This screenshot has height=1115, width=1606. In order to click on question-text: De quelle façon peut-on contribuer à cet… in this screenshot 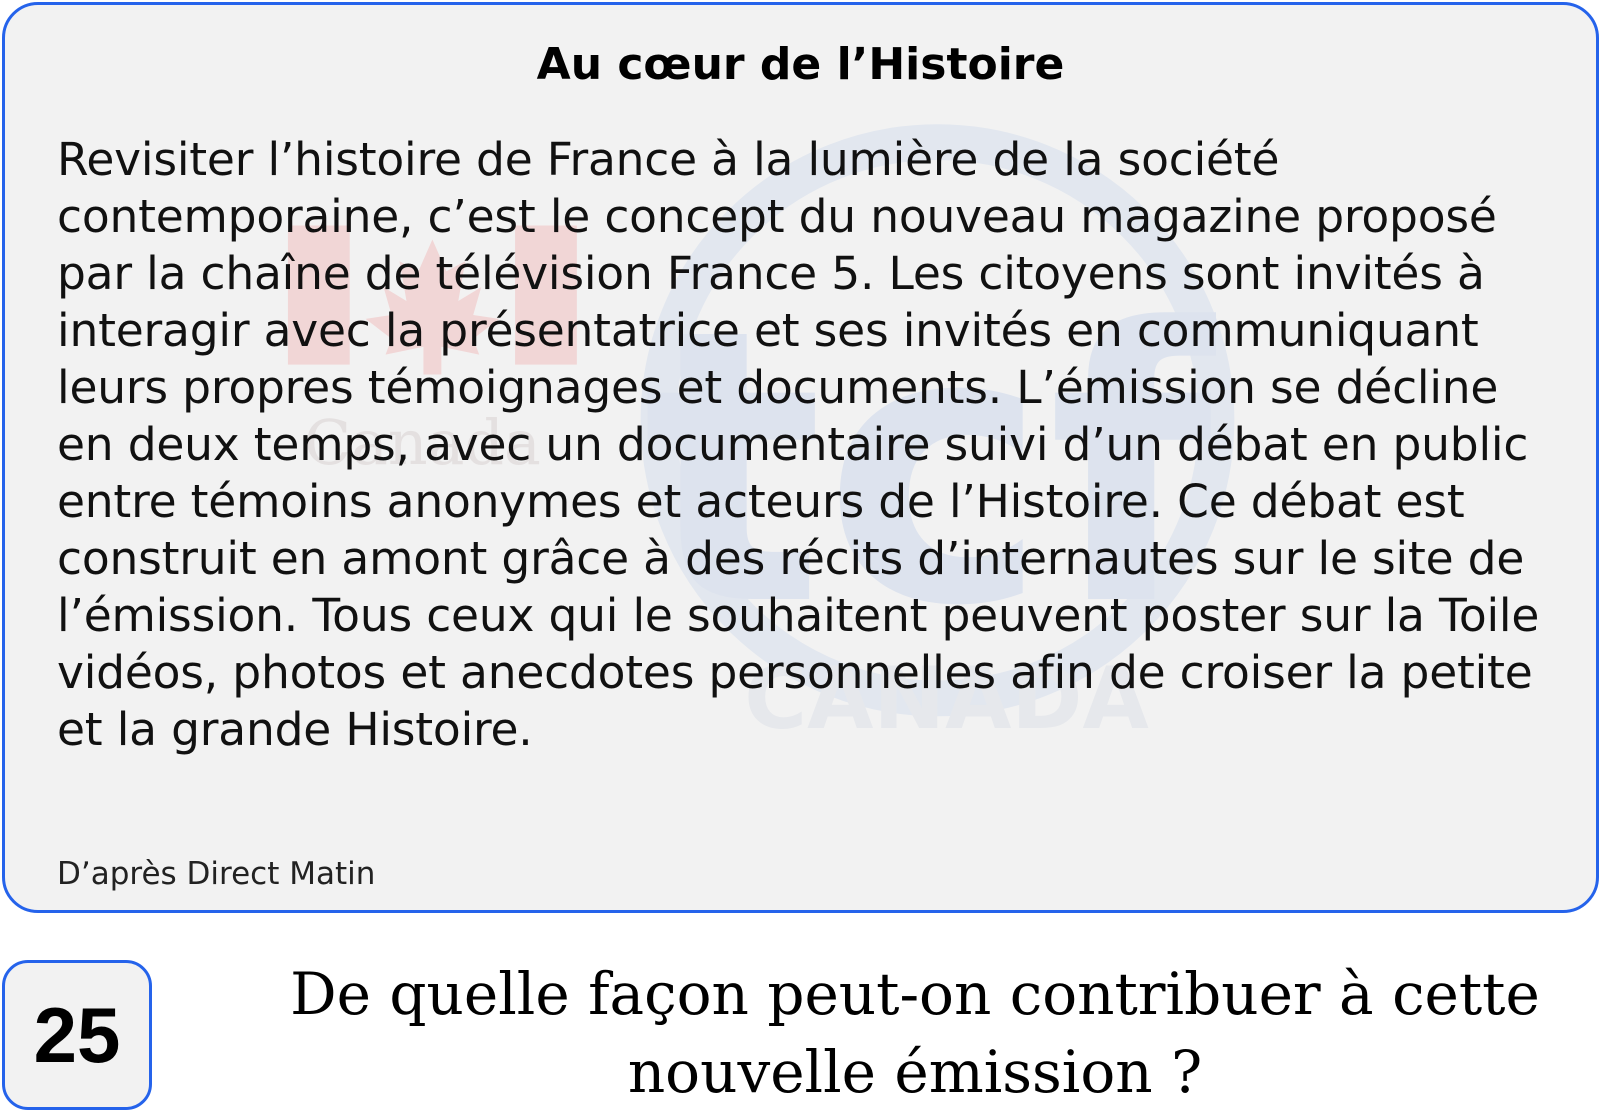, I will do `click(915, 1033)`.